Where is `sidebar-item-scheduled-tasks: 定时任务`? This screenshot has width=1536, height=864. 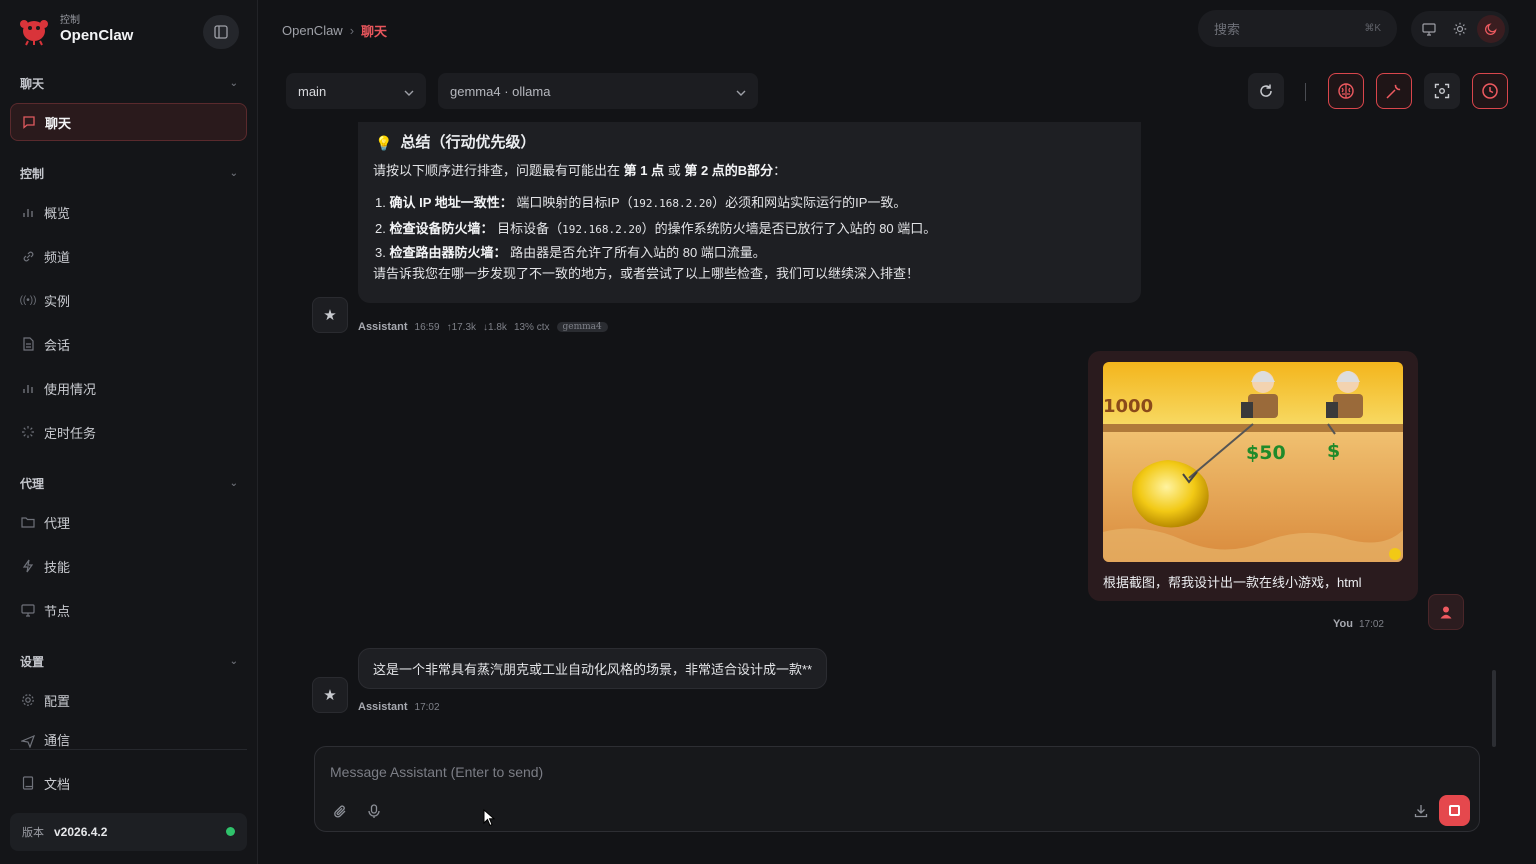
sidebar-item-scheduled-tasks: 定时任务 is located at coordinates (128, 432).